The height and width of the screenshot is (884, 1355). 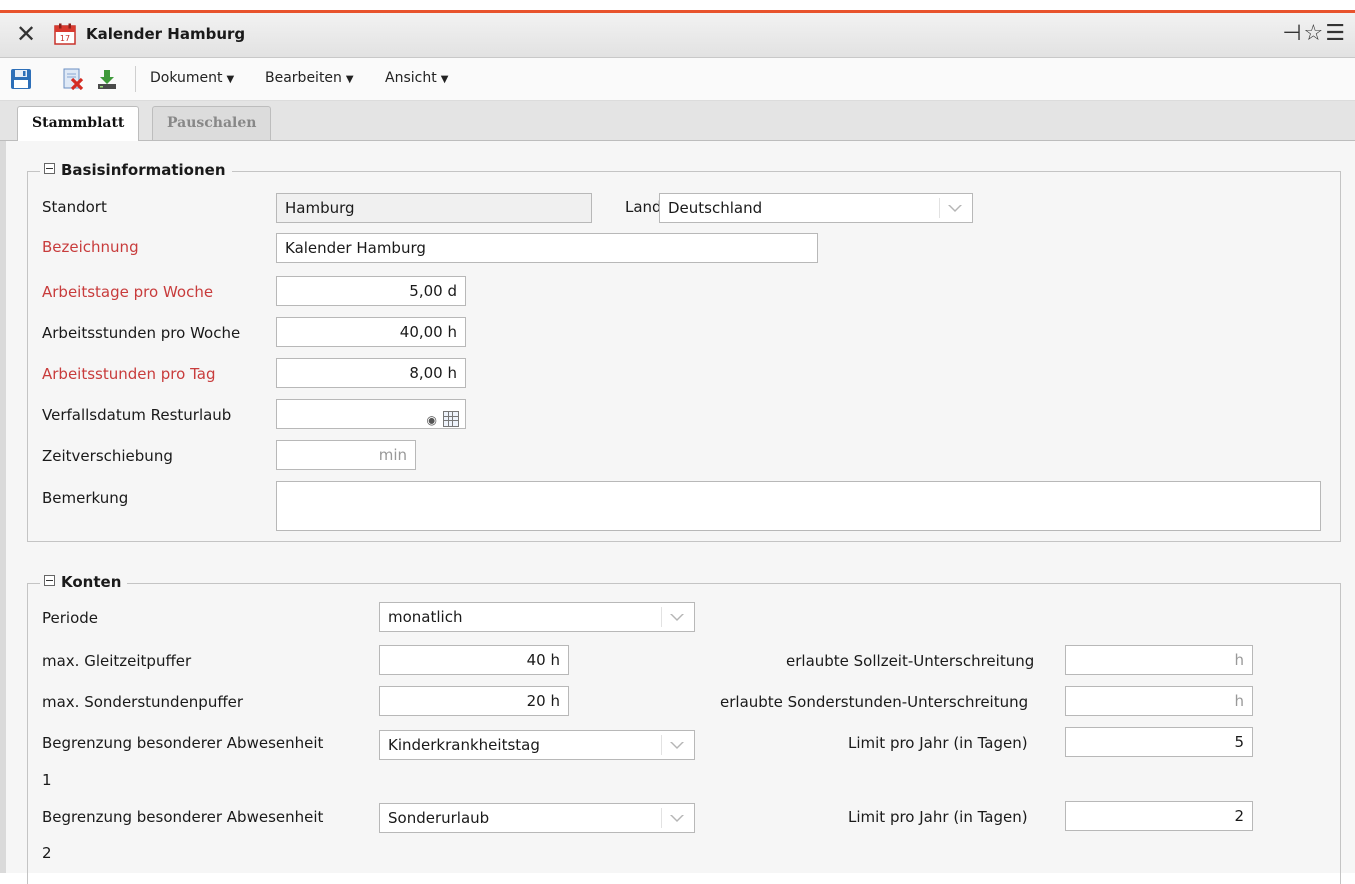 I want to click on sonderstunden-unterschreitung-label: erlaubte Sonderstunden-Unterschreitung, so click(x=874, y=702).